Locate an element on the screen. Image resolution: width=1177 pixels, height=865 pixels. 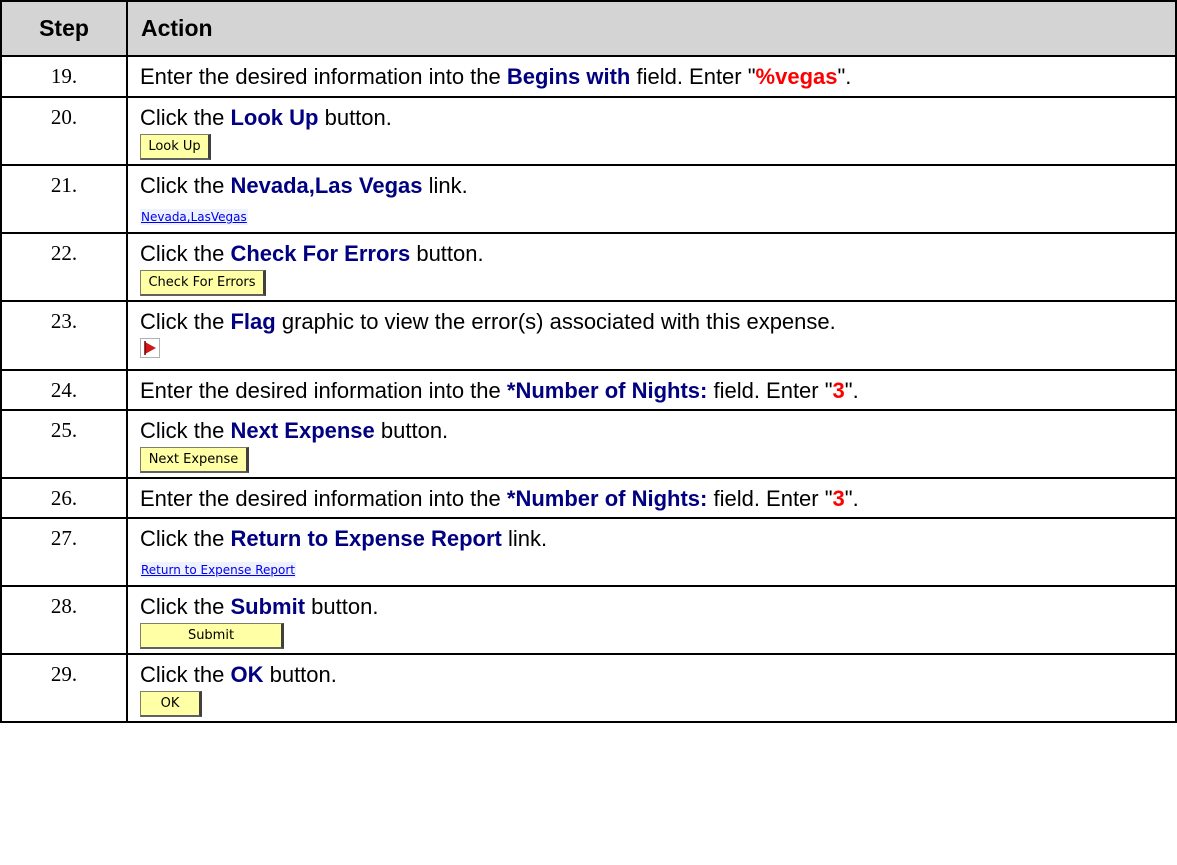
keyword: Check For Errors is located at coordinates (320, 253).